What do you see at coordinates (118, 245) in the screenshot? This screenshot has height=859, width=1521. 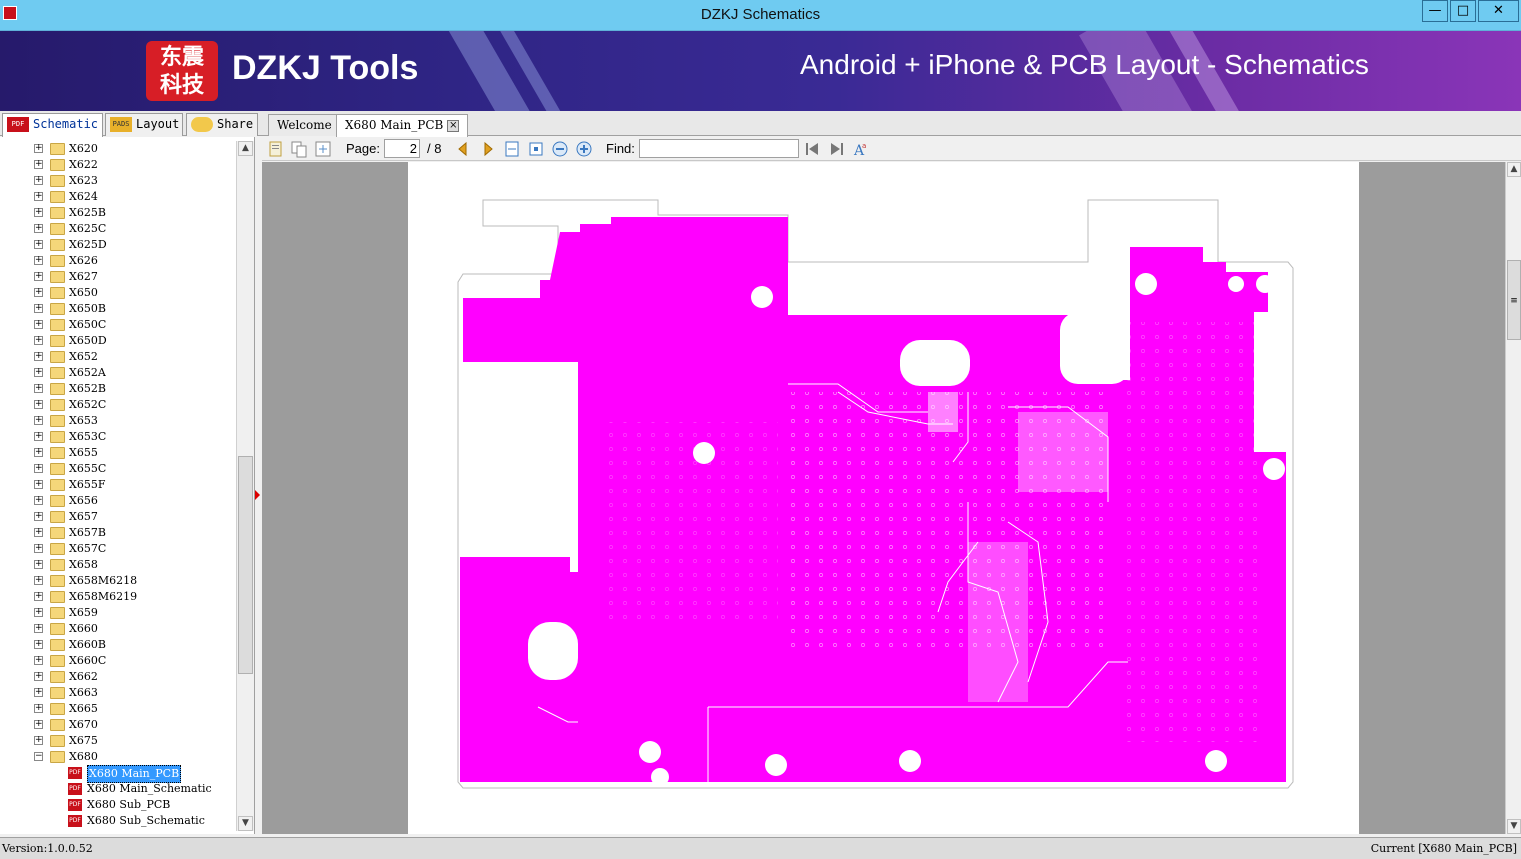 I see `tree-folder: + X625D` at bounding box center [118, 245].